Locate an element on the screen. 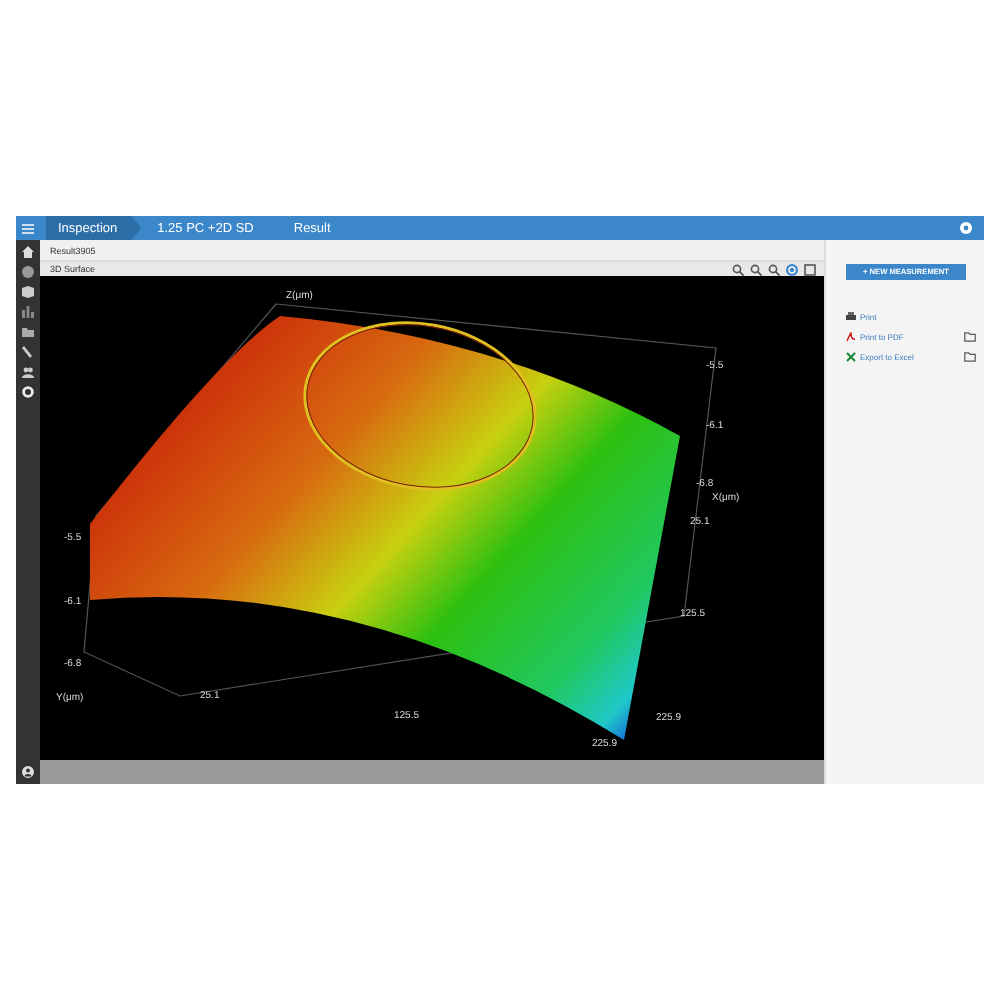  help-icon is located at coordinates (966, 228).